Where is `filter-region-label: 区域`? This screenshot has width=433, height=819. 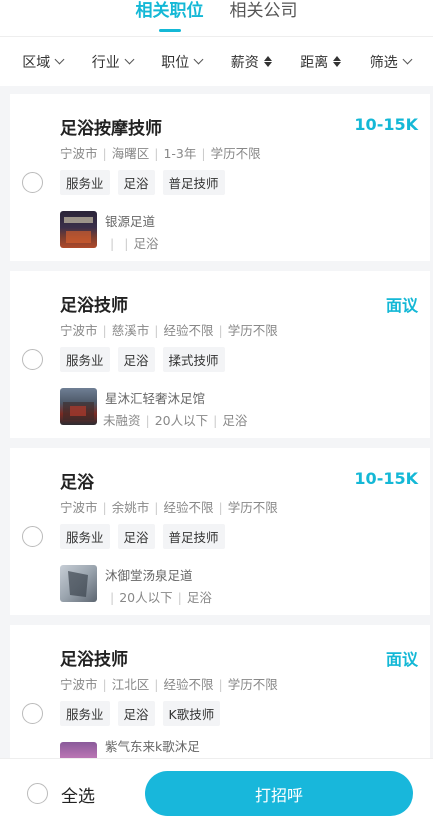
filter-region-label: 区域 is located at coordinates (36, 62).